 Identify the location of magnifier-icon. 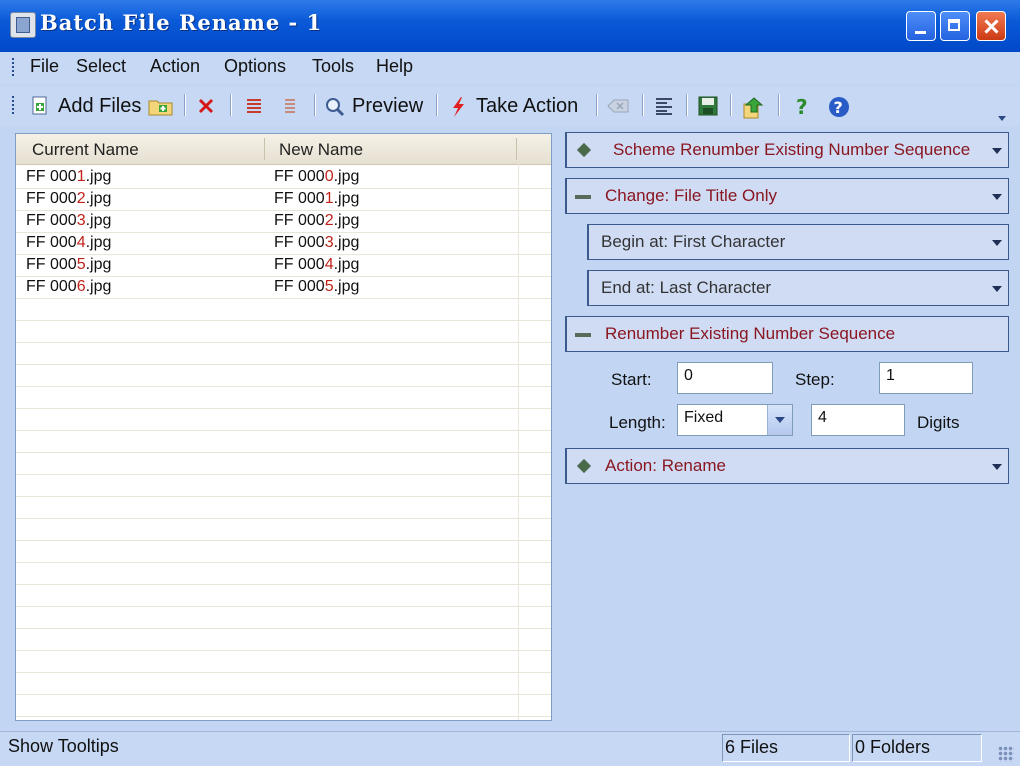
(334, 106).